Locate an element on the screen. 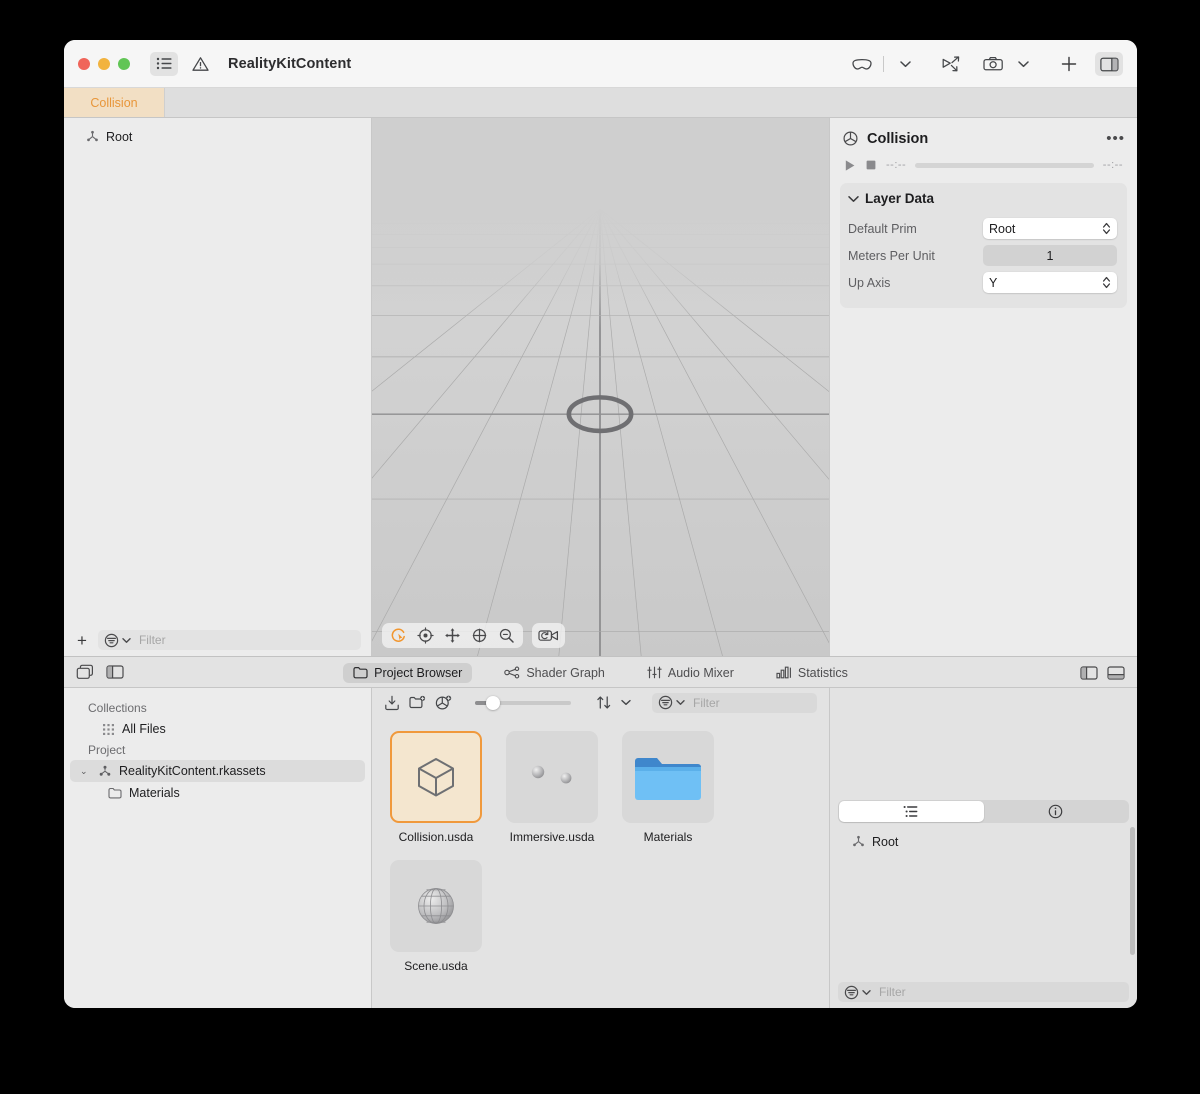 This screenshot has width=1200, height=1094. asset-hierarchy-tree: Root is located at coordinates (983, 899).